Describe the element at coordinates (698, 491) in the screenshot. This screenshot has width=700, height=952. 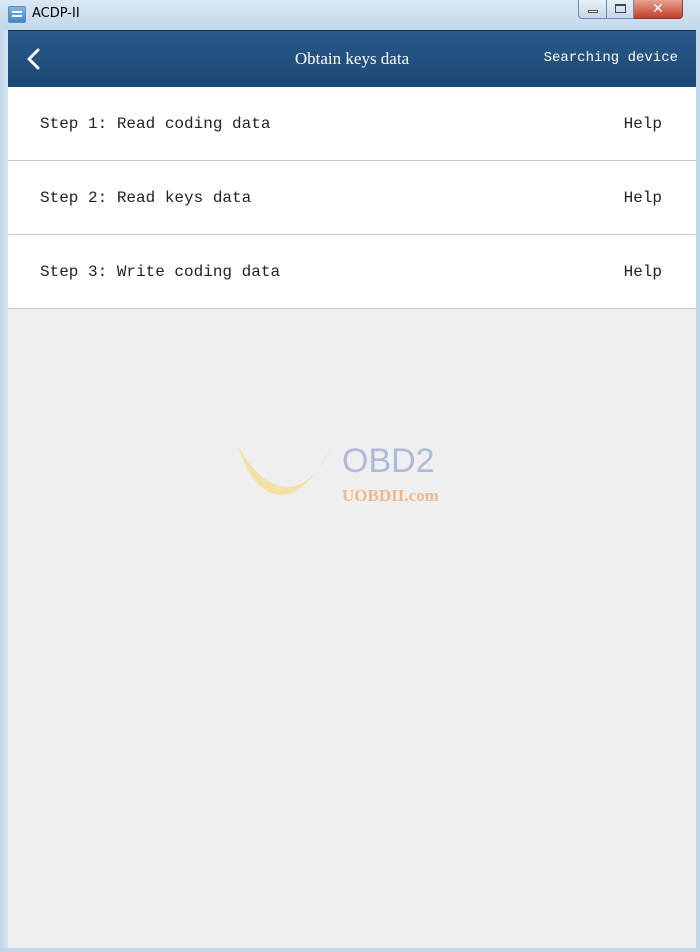
I see `window-border-right` at that location.